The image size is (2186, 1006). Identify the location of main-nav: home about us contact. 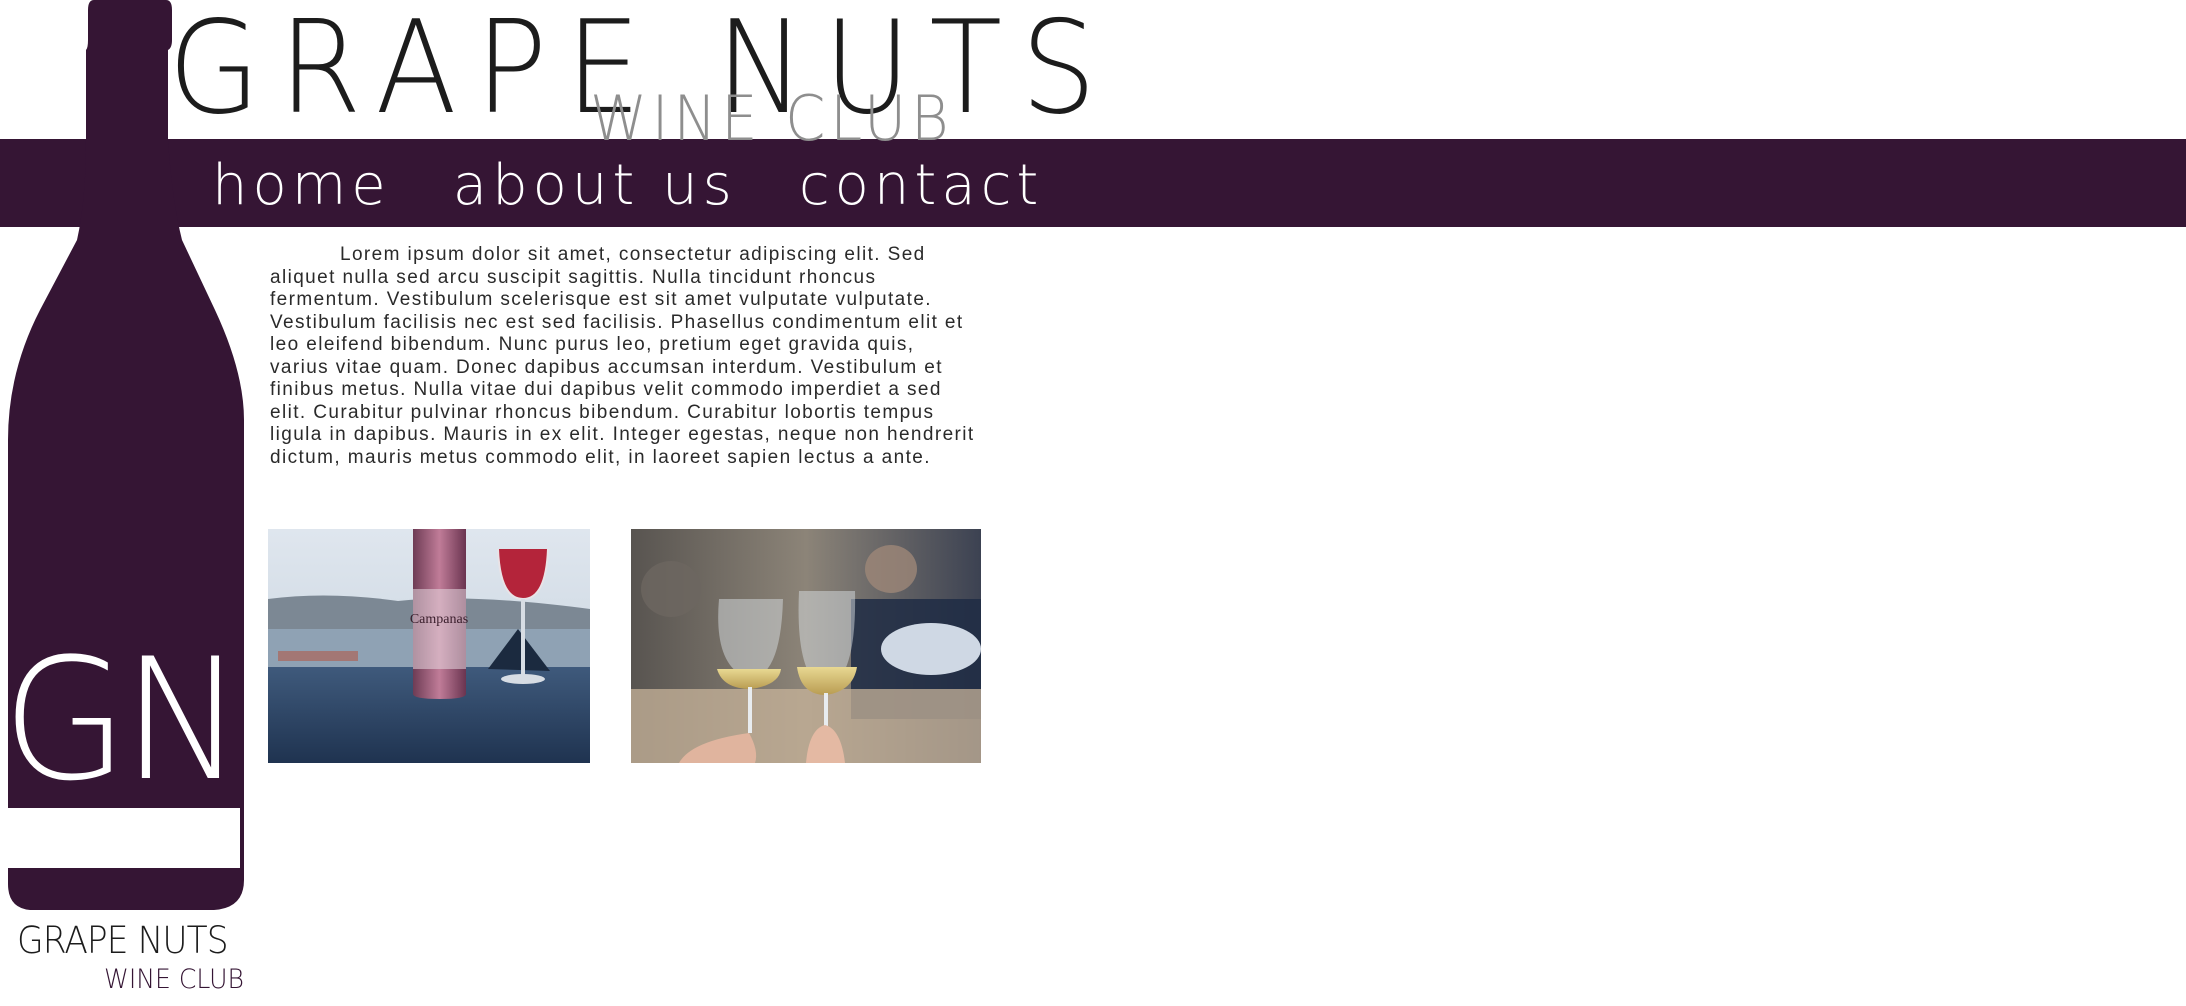
(658, 185).